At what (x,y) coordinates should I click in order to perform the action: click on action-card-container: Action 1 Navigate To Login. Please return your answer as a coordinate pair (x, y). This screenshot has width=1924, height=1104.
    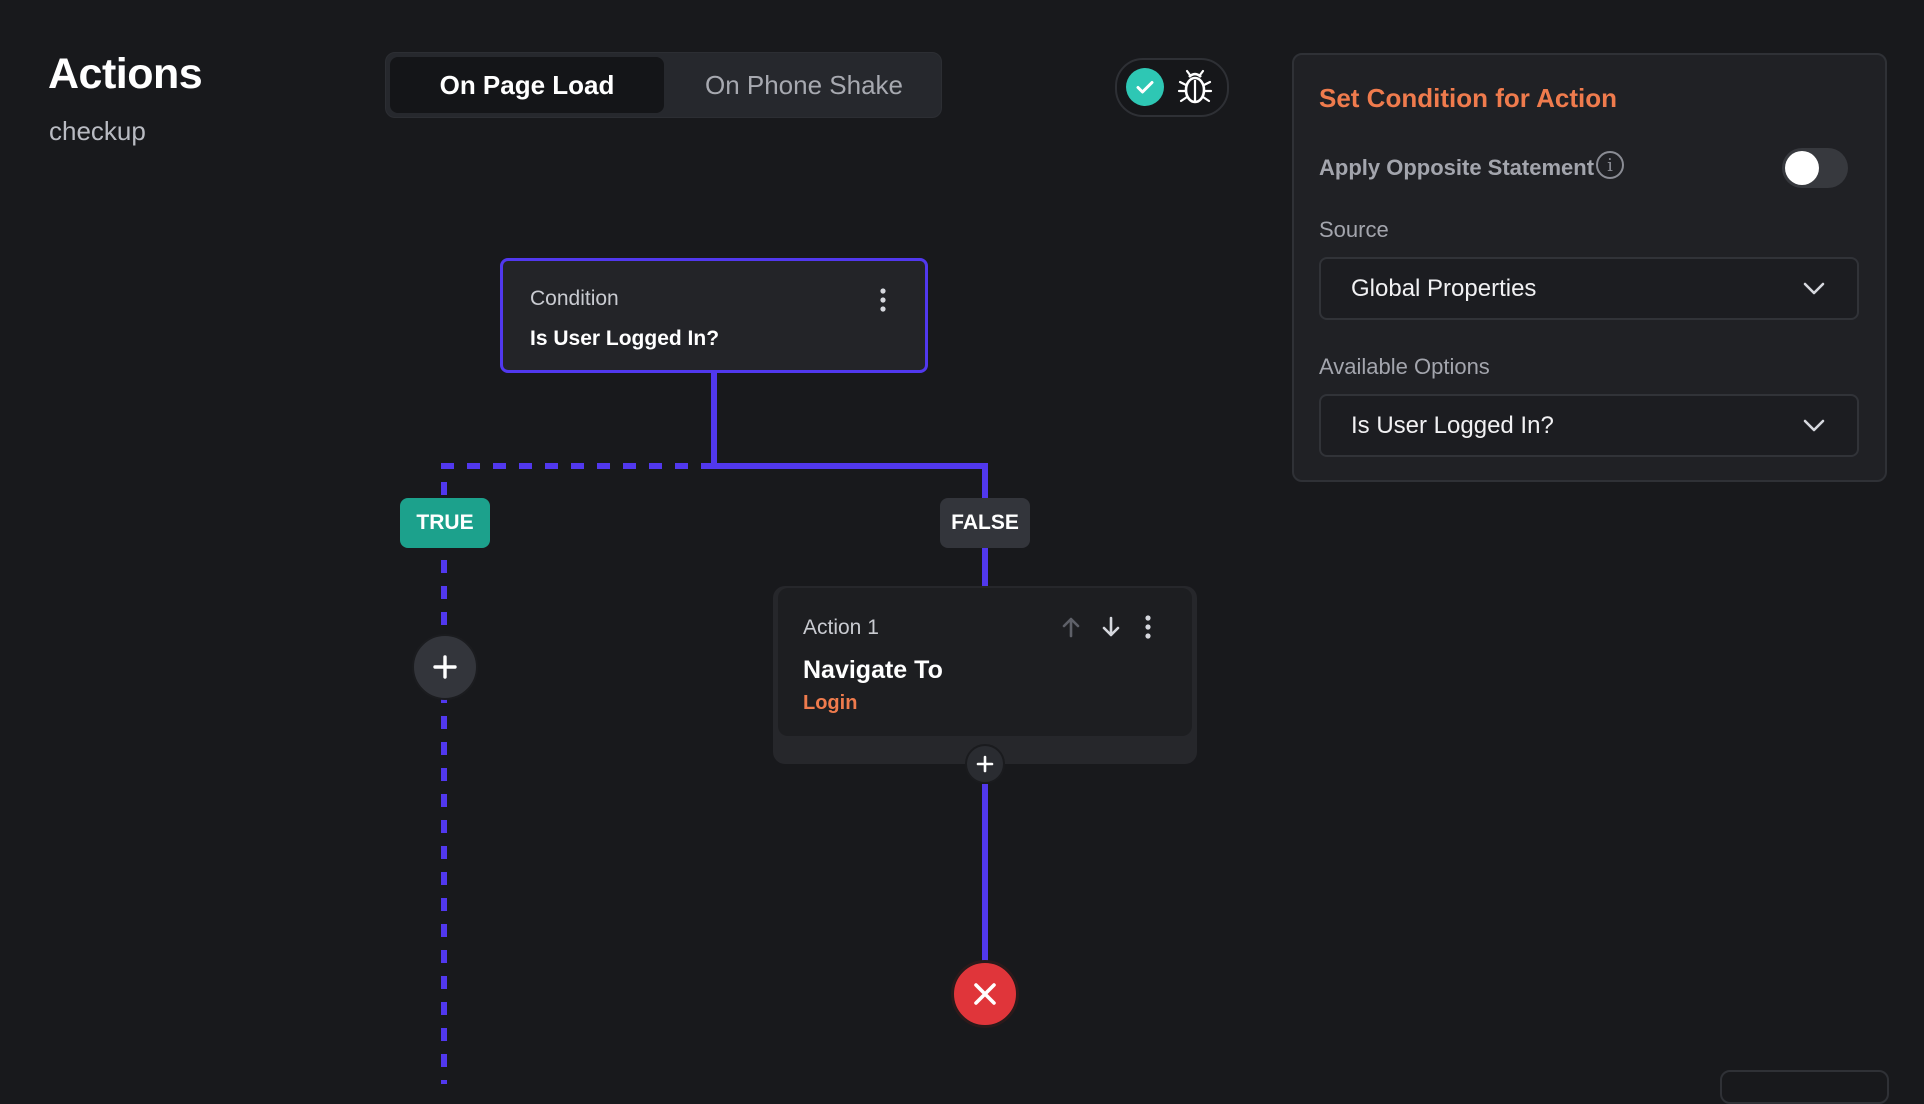
    Looking at the image, I should click on (985, 675).